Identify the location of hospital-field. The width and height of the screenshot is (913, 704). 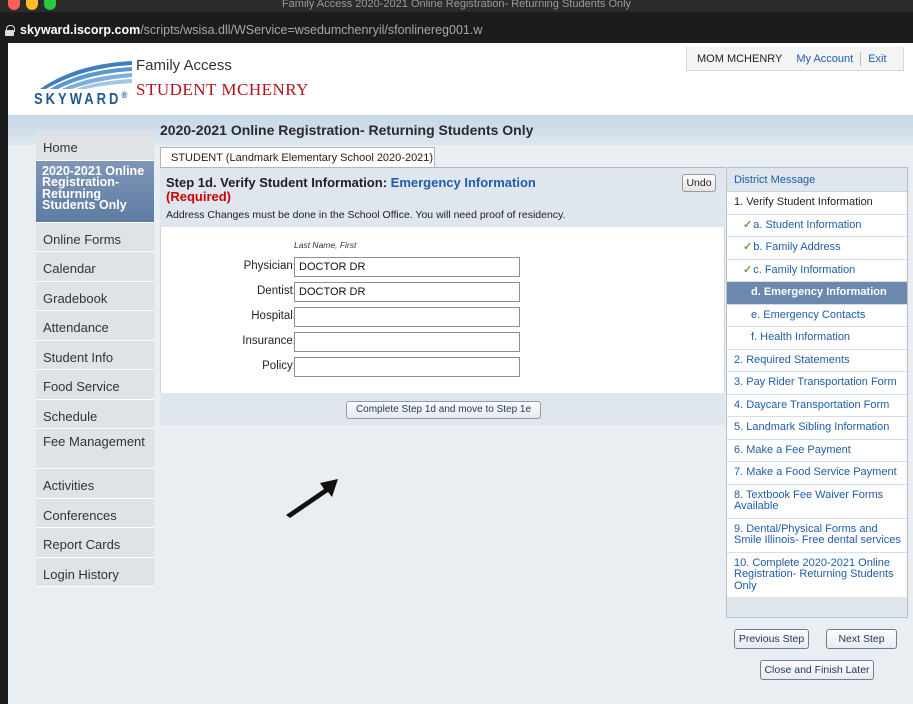
(407, 317).